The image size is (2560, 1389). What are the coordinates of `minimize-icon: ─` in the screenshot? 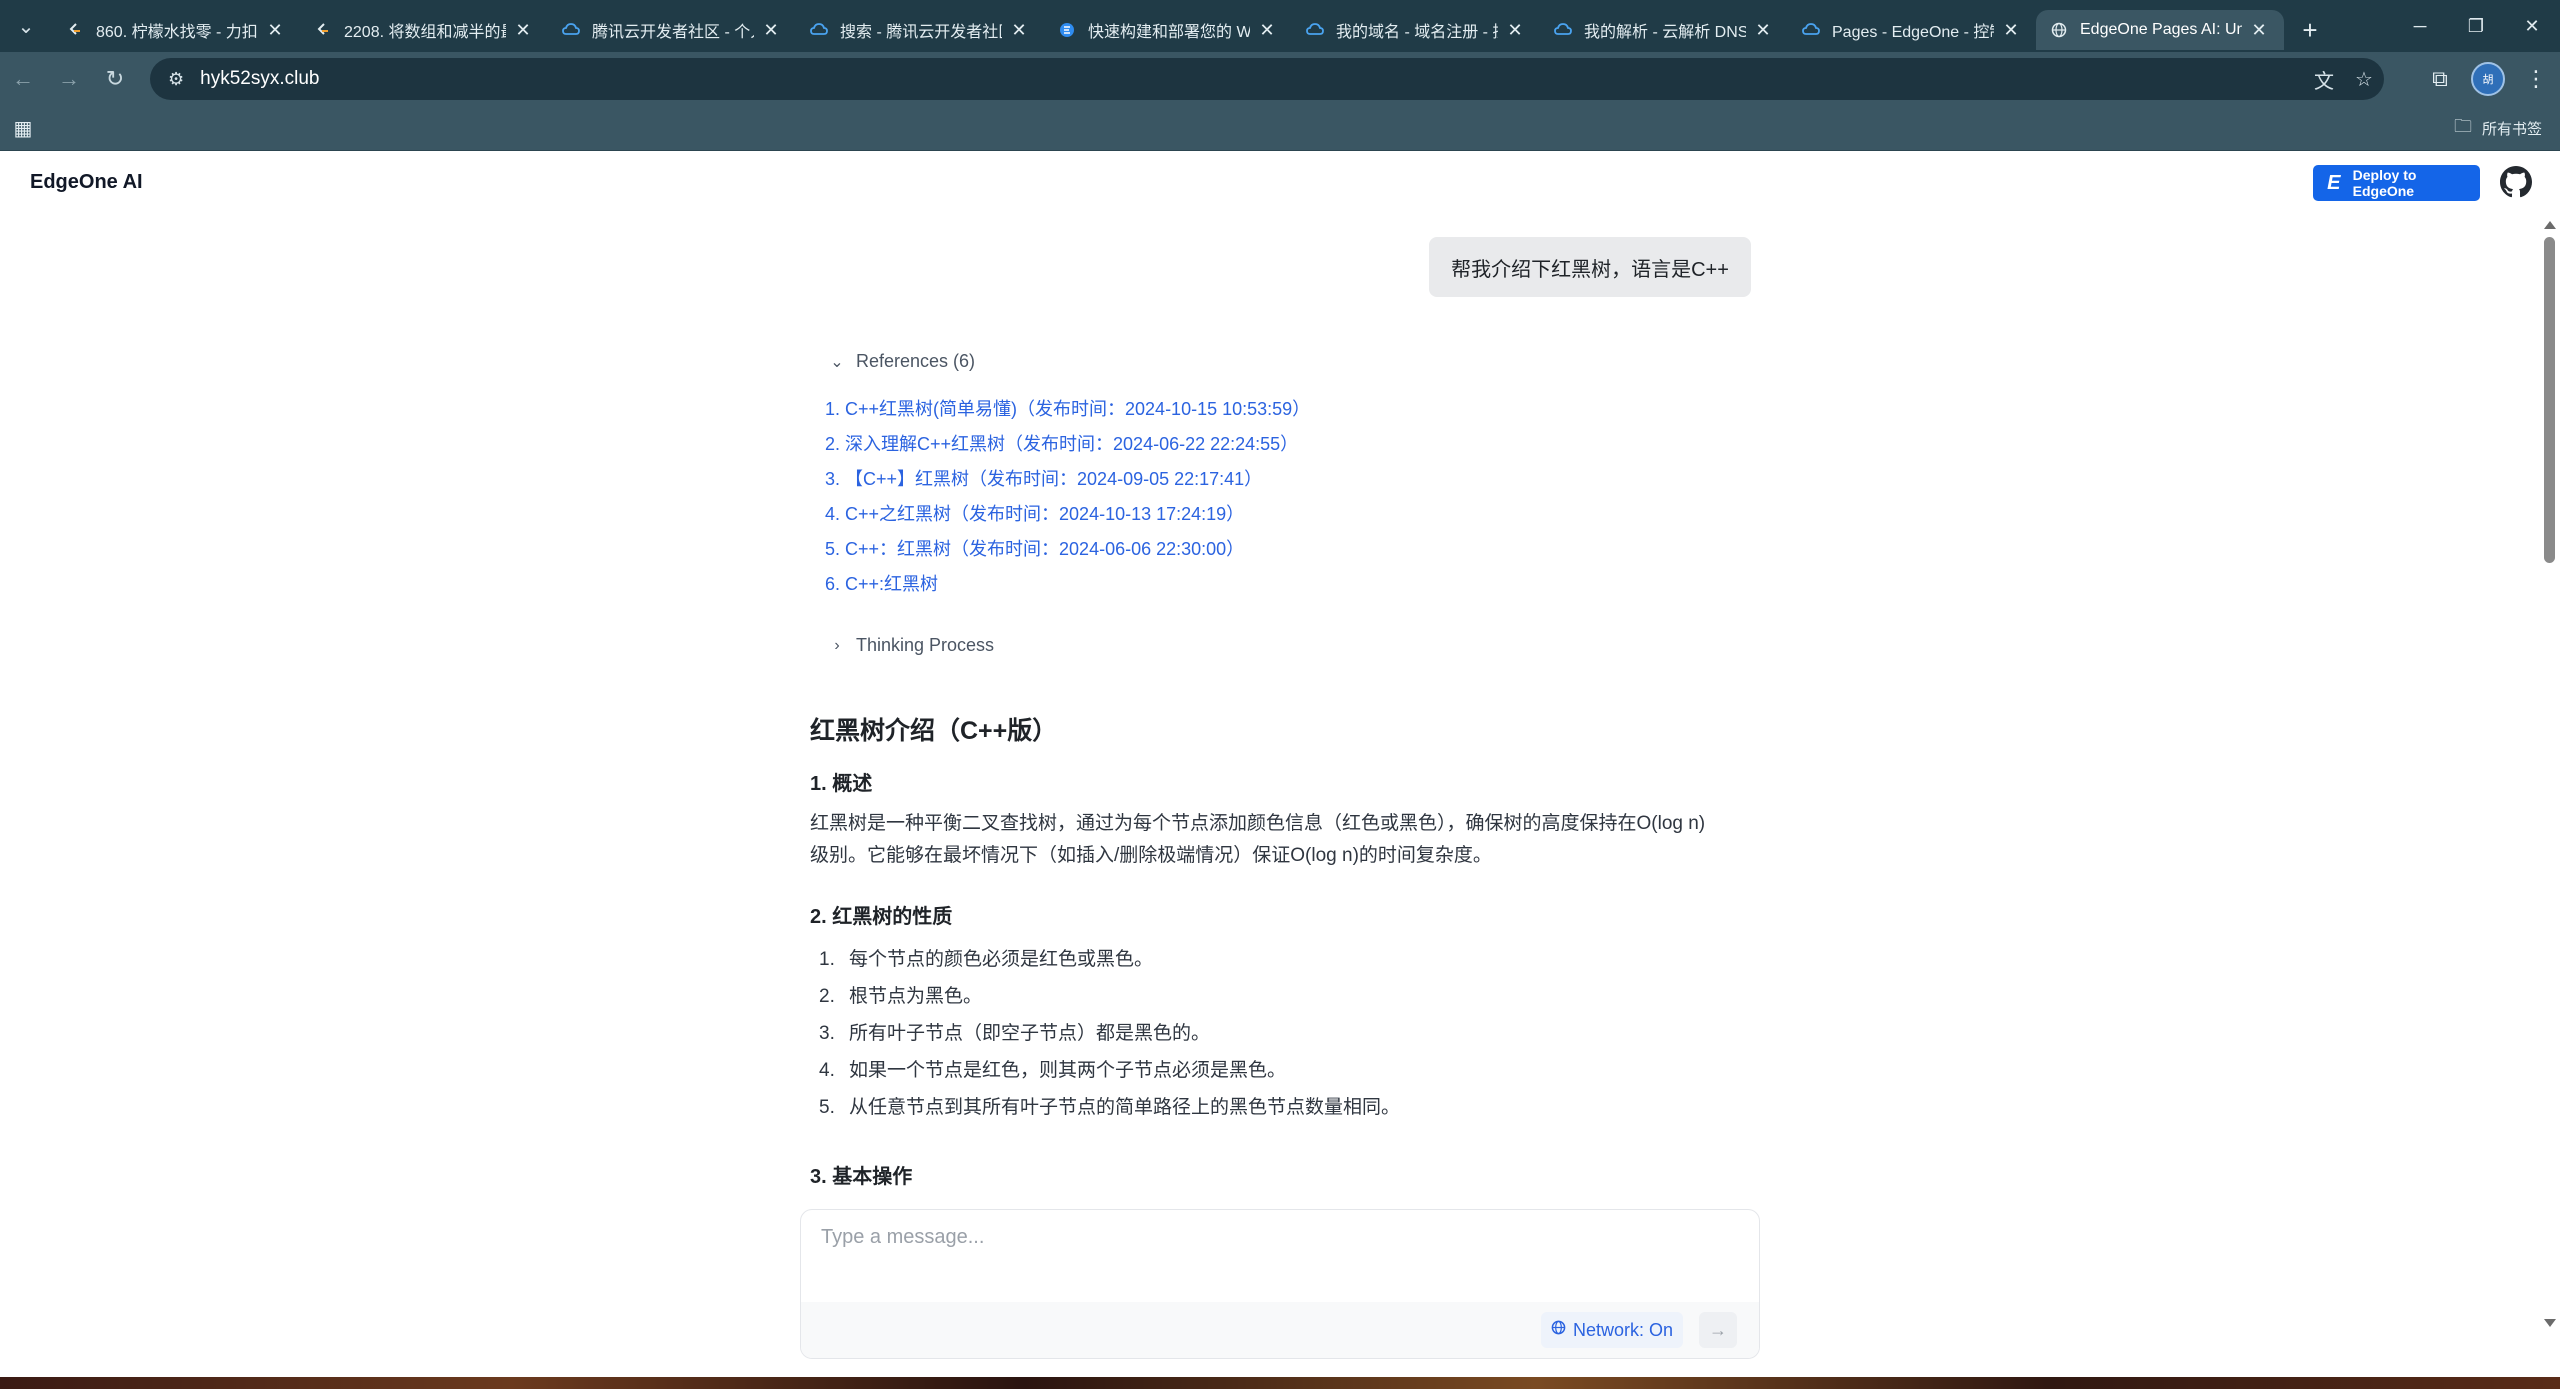 It's located at (2420, 26).